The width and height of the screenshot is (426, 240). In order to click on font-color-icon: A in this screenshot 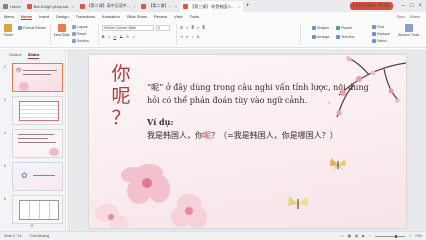, I will do `click(127, 37)`.